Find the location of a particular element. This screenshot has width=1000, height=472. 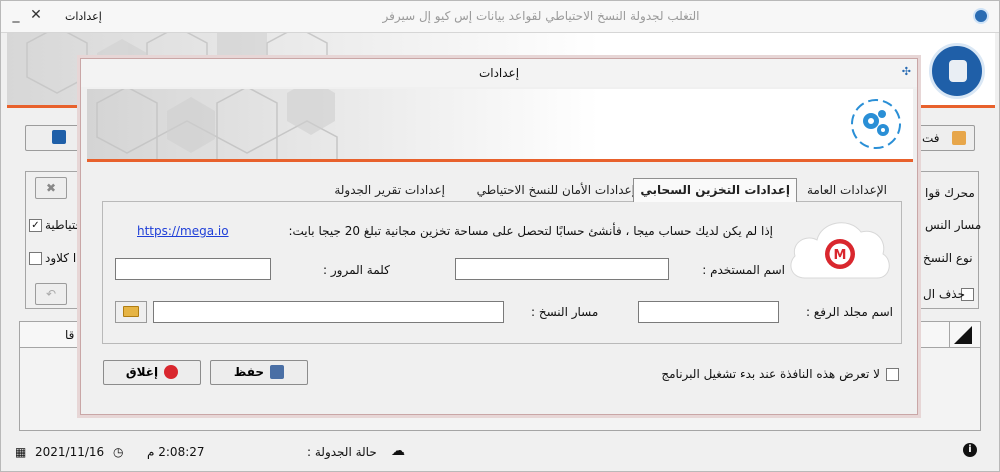

database-backup-logo-icon is located at coordinates (957, 71).